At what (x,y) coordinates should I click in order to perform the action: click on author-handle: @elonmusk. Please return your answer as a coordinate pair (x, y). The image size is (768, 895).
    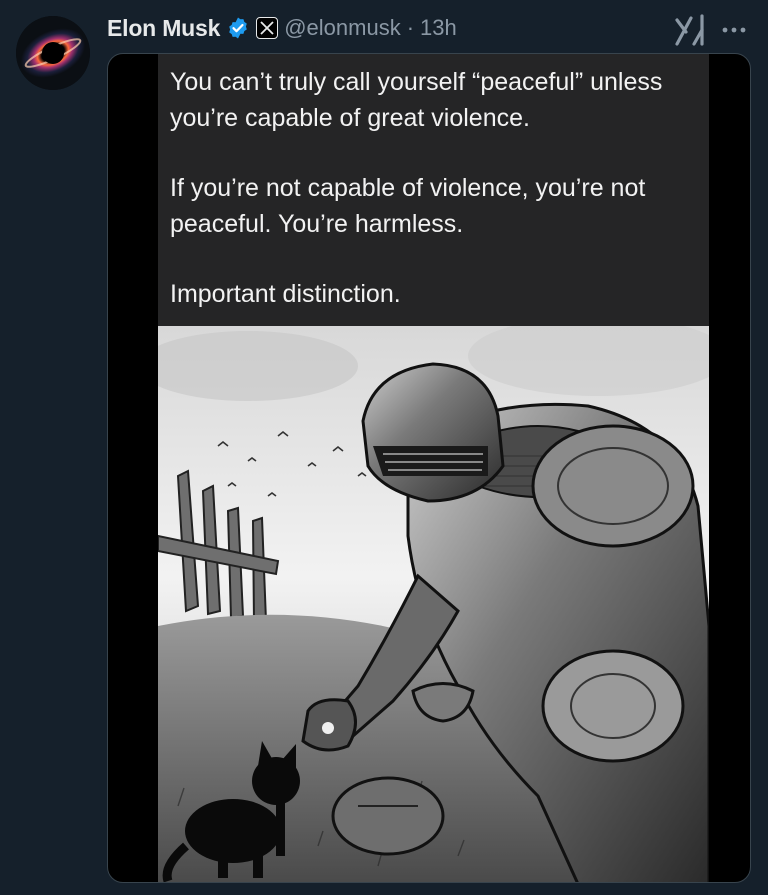
    Looking at the image, I should click on (342, 28).